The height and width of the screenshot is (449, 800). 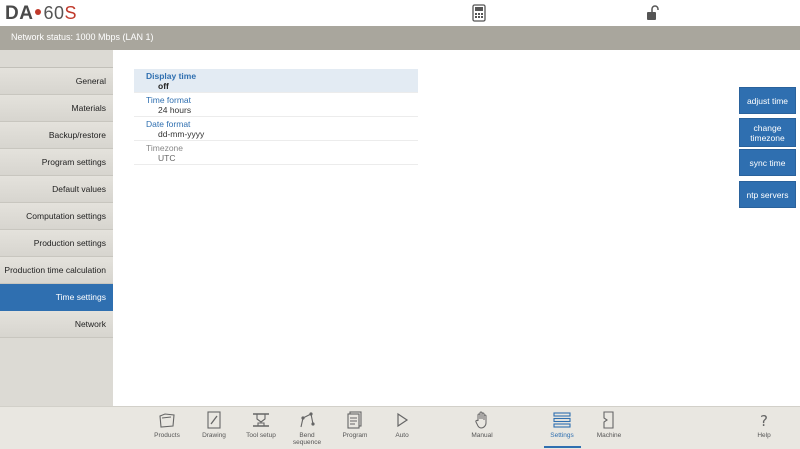 What do you see at coordinates (56, 243) in the screenshot?
I see `sidebar-item-production-settings: Production settings` at bounding box center [56, 243].